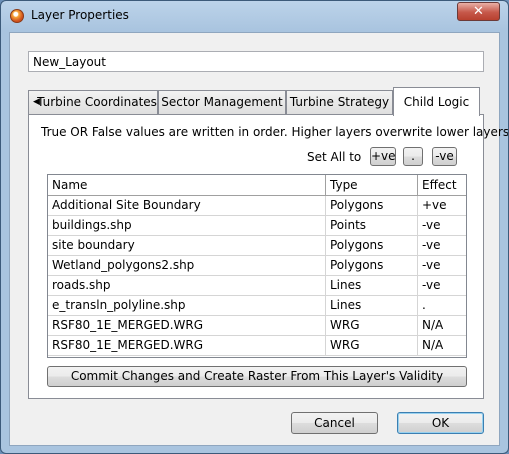  I want to click on tab-scroll-left-icon: ◀, so click(36, 102).